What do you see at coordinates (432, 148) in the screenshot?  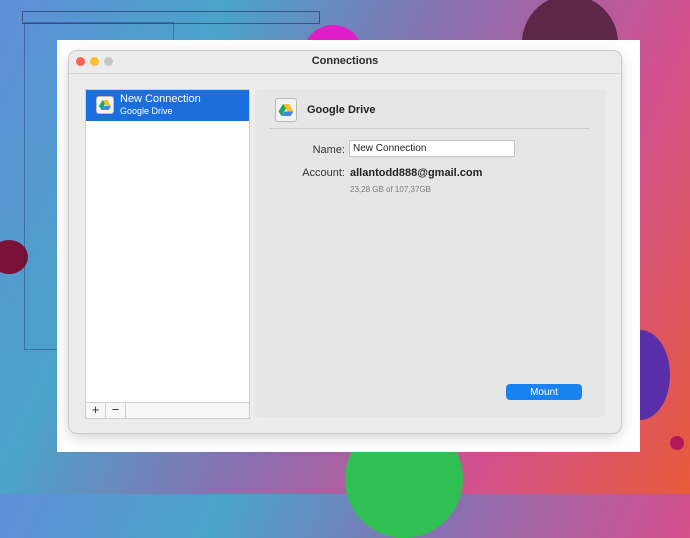 I see `connection-name-field` at bounding box center [432, 148].